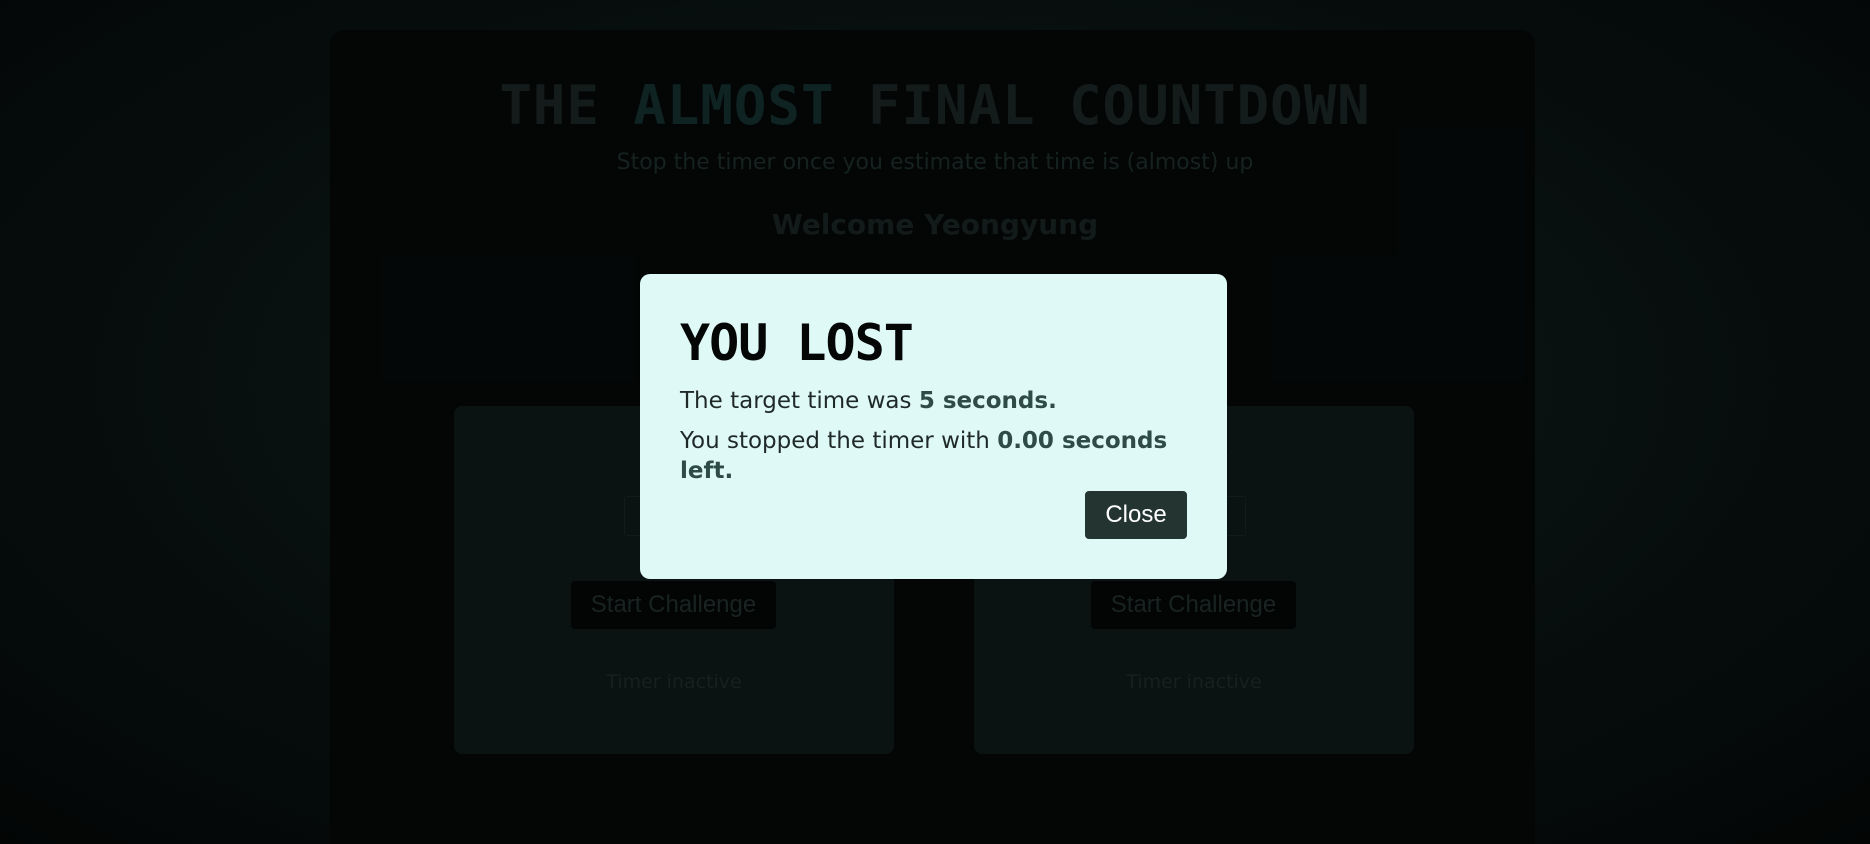  What do you see at coordinates (797, 343) in the screenshot?
I see `modal-title: YOU LOST` at bounding box center [797, 343].